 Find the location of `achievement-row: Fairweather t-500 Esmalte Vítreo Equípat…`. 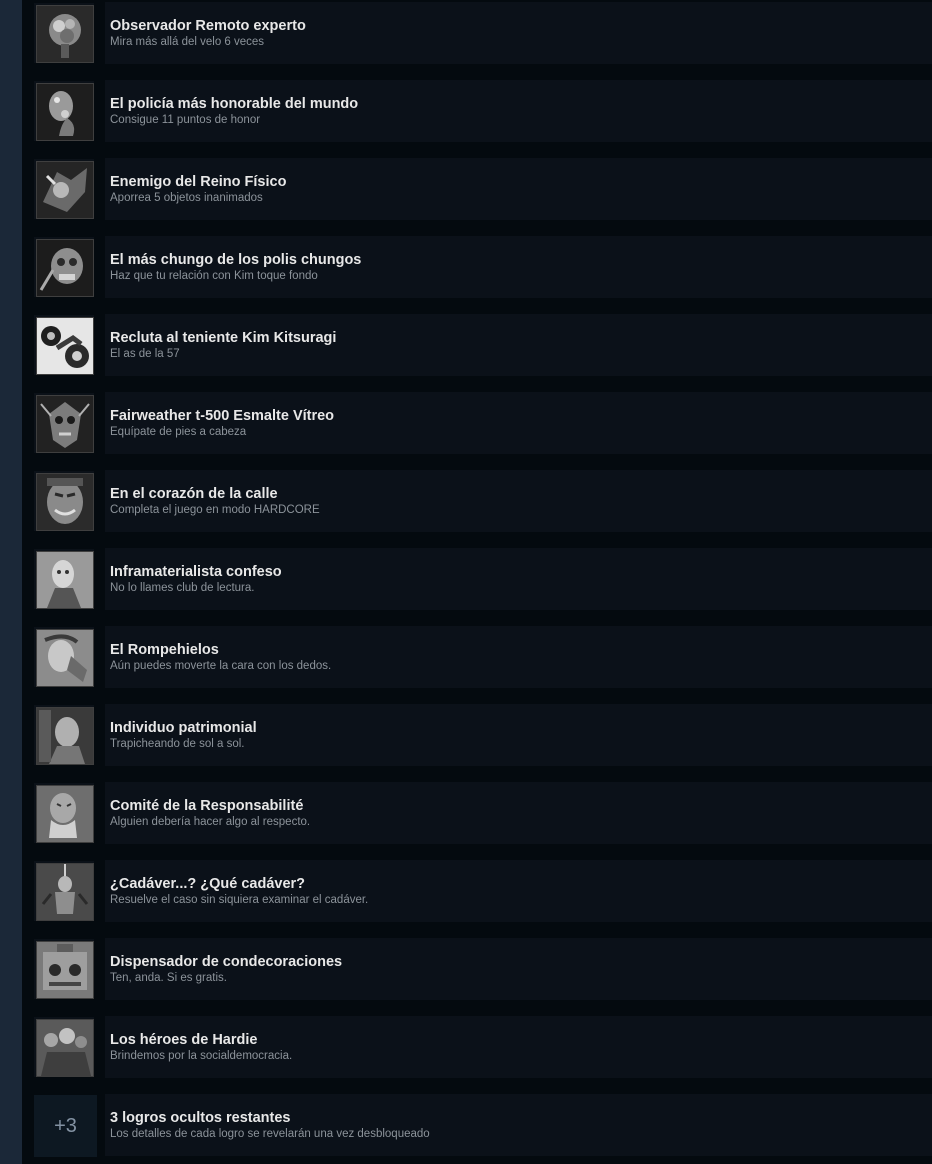

achievement-row: Fairweather t-500 Esmalte Vítreo Equípat… is located at coordinates (477, 422).